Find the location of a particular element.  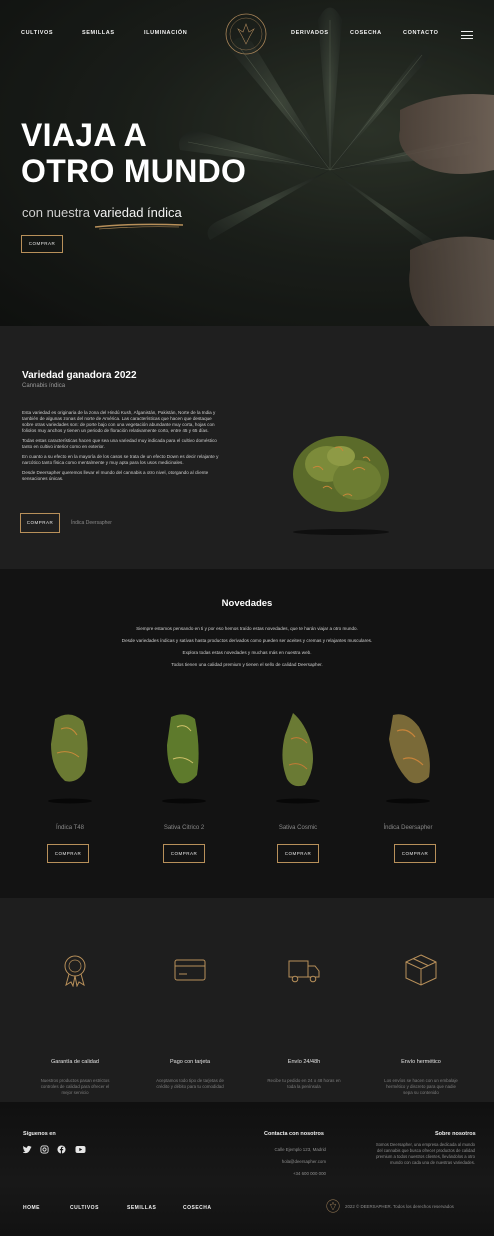

featured-title: Variedad ganadora 2022 is located at coordinates (79, 375).